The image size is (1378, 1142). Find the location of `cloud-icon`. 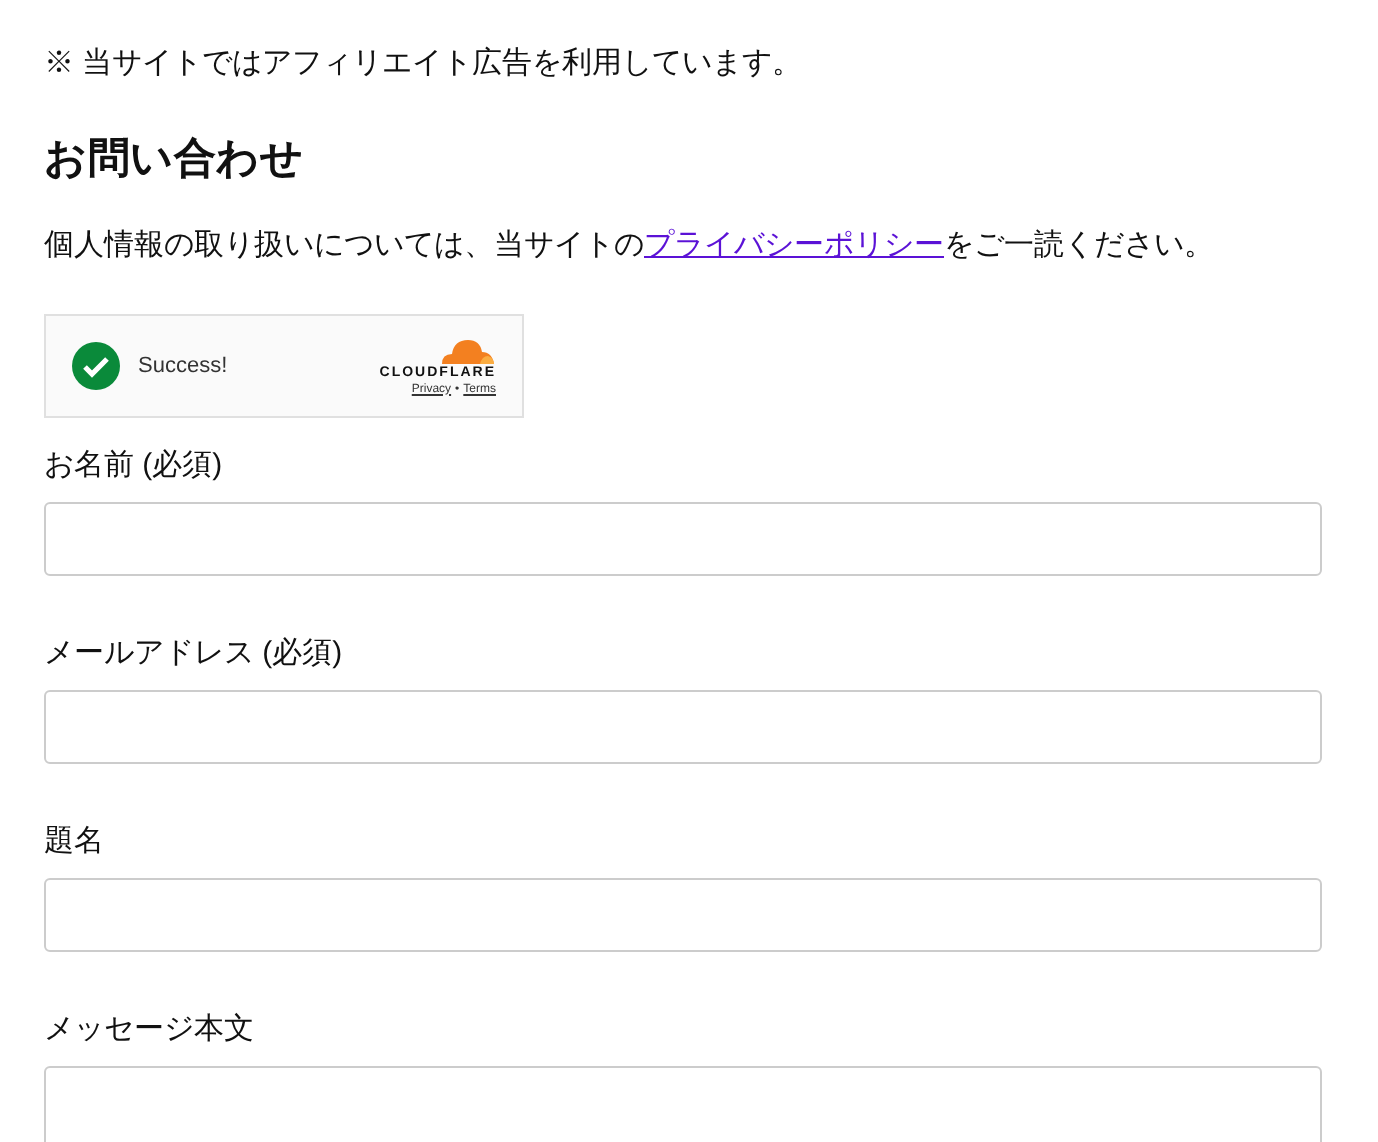

cloud-icon is located at coordinates (466, 349).